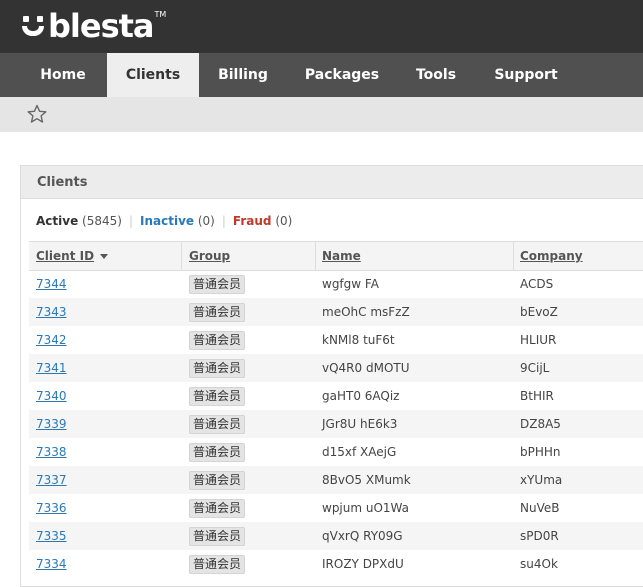 The image size is (643, 587). What do you see at coordinates (341, 256) in the screenshot?
I see `header-name: Name` at bounding box center [341, 256].